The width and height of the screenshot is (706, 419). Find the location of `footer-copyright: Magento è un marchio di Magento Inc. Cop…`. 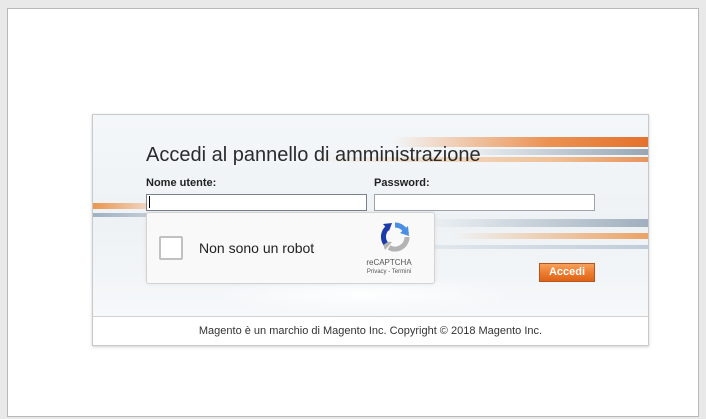

footer-copyright: Magento è un marchio di Magento Inc. Cop… is located at coordinates (370, 330).